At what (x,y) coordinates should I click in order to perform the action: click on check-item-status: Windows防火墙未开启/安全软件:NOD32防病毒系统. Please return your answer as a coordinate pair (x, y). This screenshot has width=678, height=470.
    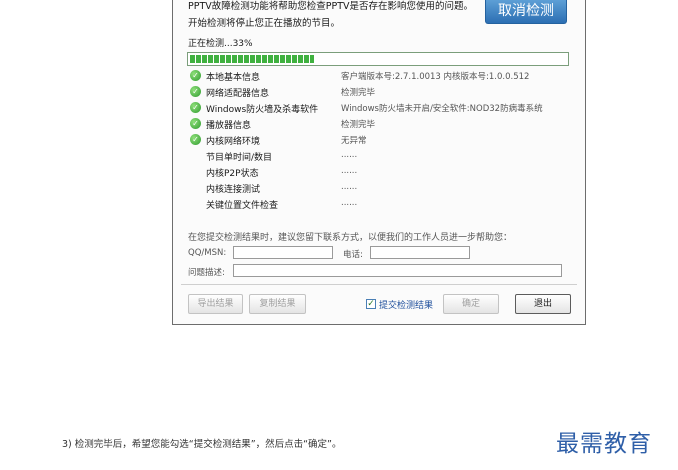
    Looking at the image, I should click on (442, 109).